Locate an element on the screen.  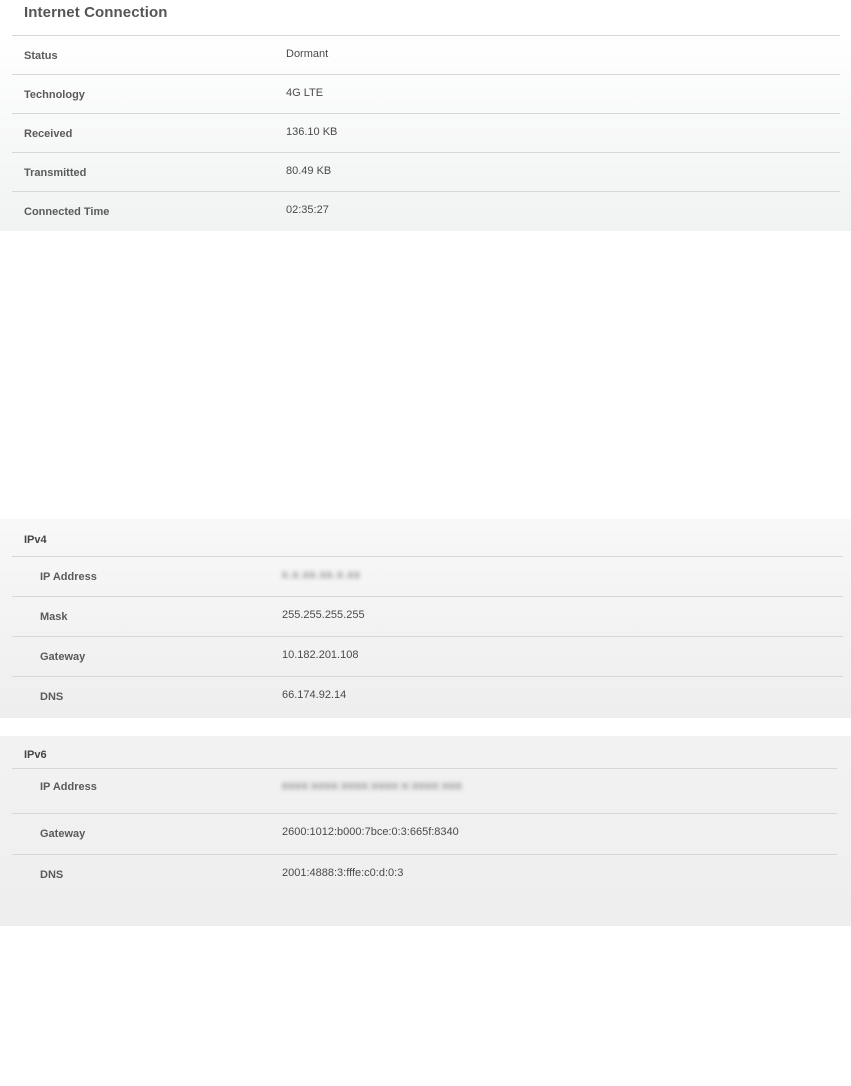
row-value-redacted: x.x.xx.xx.x.xx is located at coordinates (321, 575).